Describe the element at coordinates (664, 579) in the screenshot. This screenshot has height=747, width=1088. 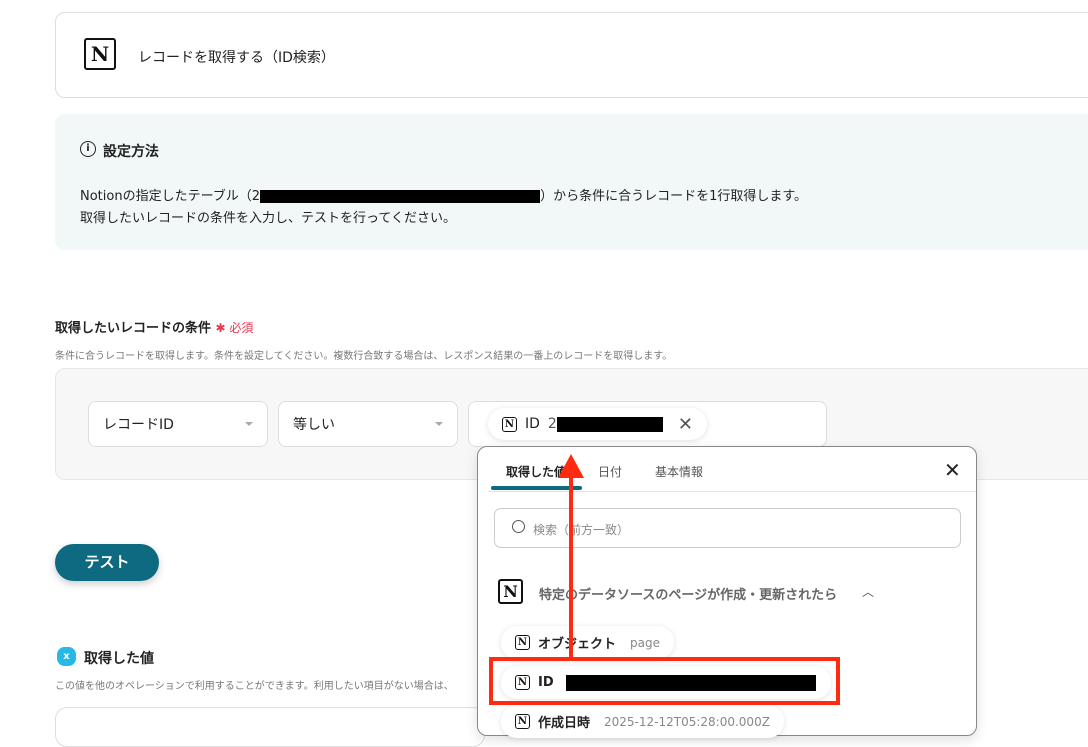
I see `annotation-overlay` at that location.